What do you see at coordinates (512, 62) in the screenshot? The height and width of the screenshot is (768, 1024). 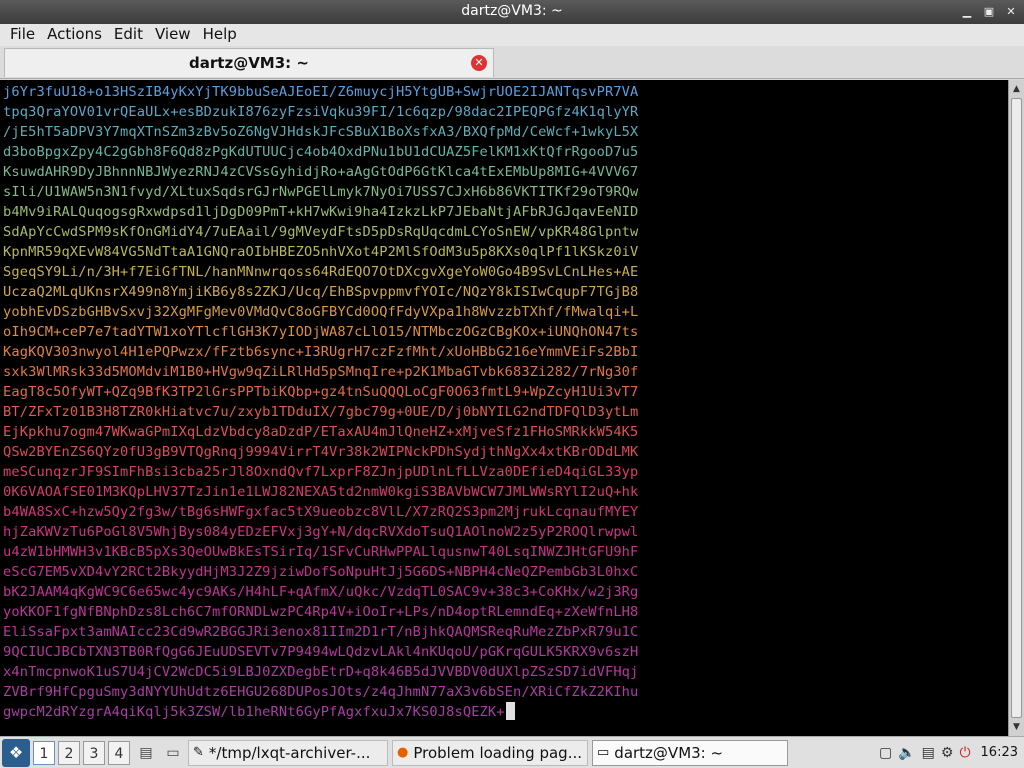 I see `tab-bar: dartz@VM3: ~ ✕` at bounding box center [512, 62].